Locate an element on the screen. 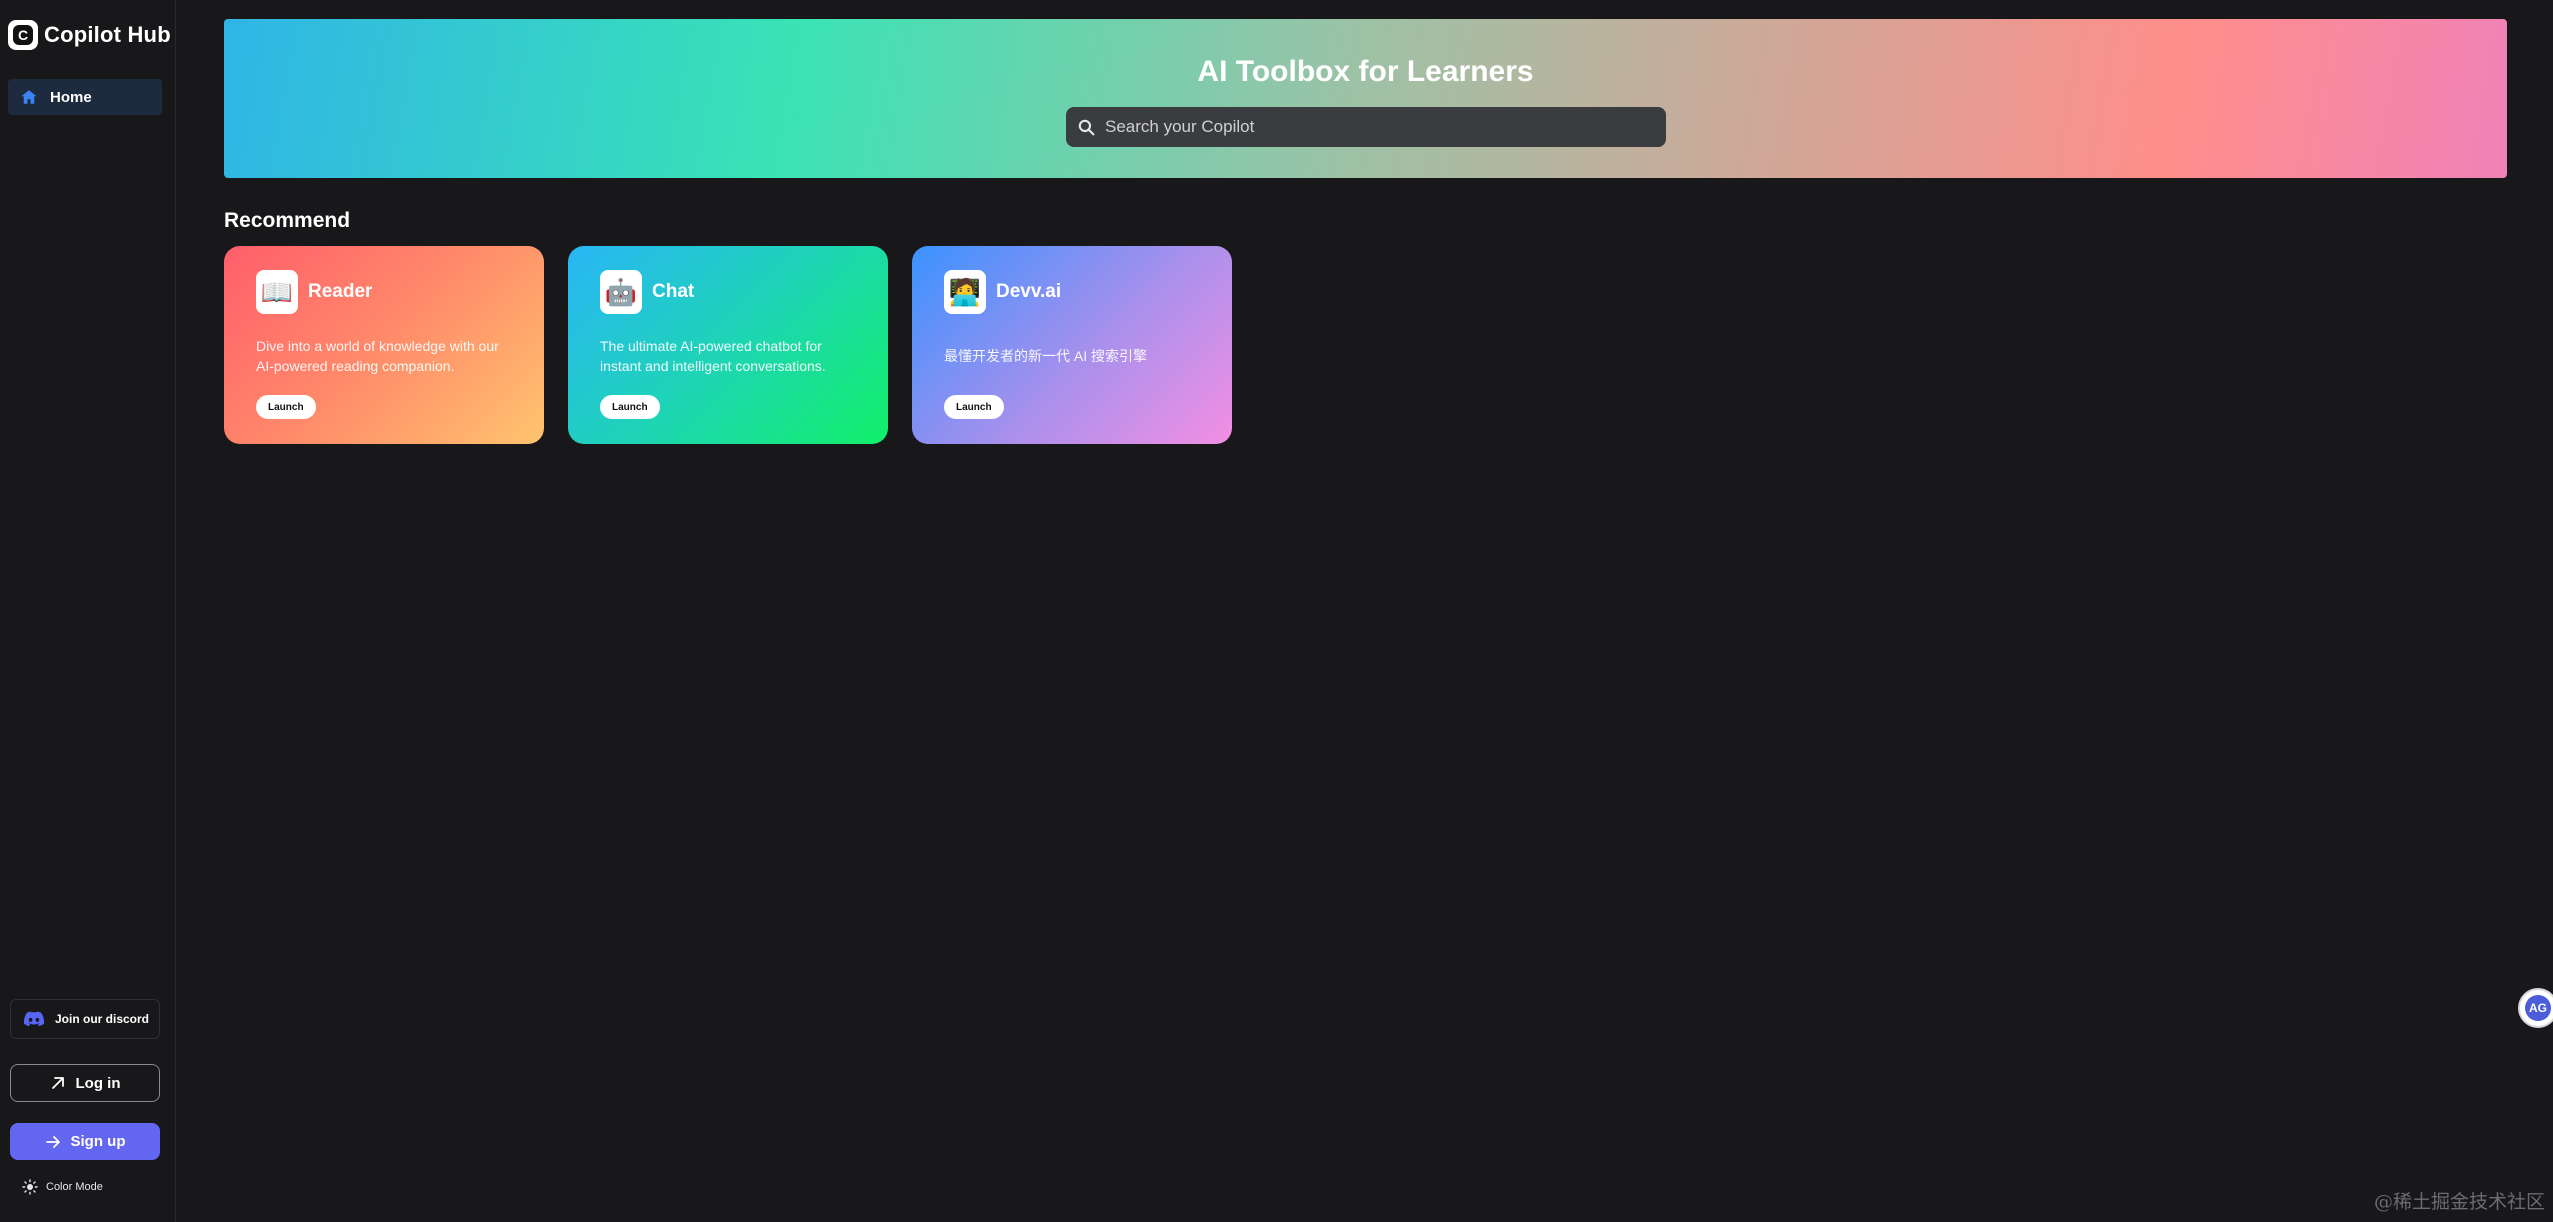  arrow-up-right-icon is located at coordinates (57, 1083).